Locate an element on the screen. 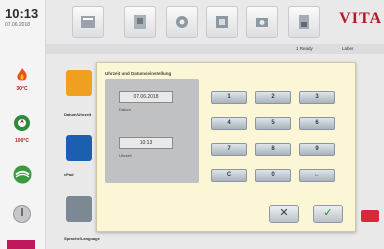 Image resolution: width=384 pixels, height=249 pixels. key-9: 9 is located at coordinates (317, 149).